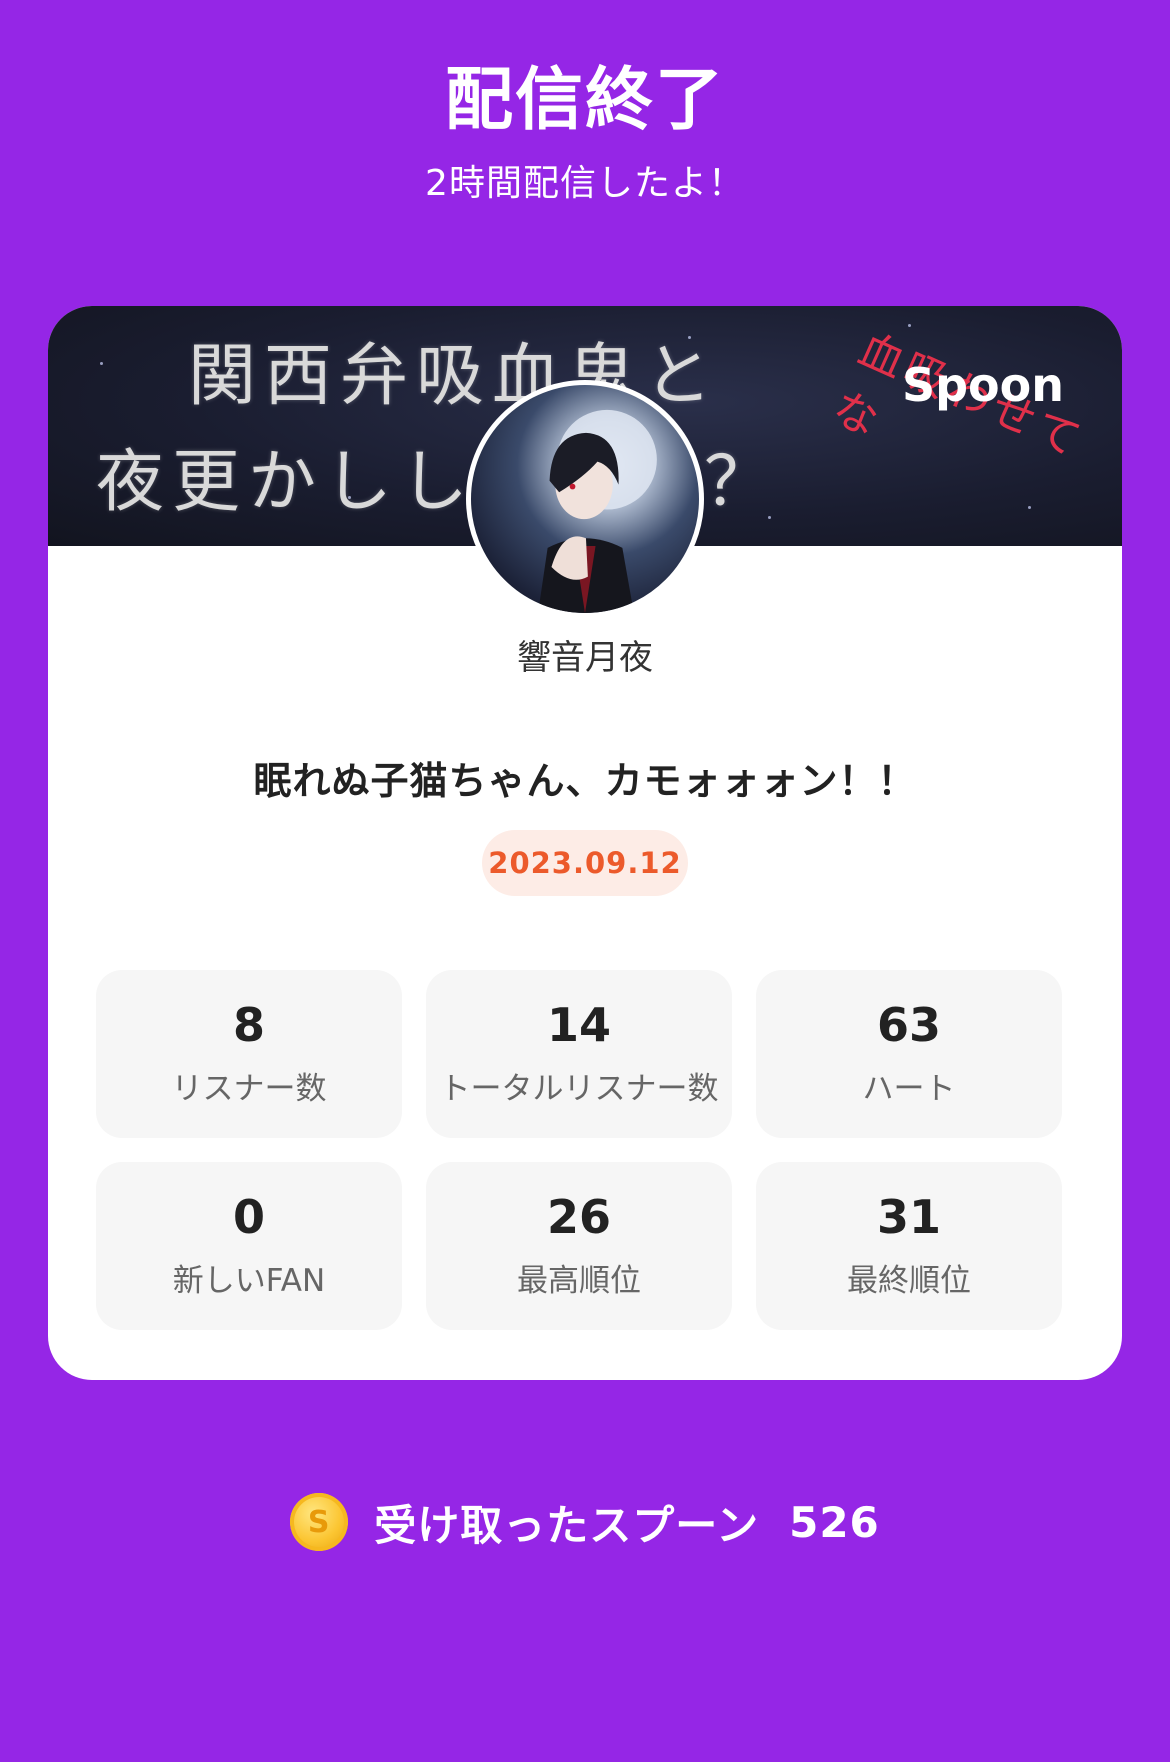  What do you see at coordinates (319, 1522) in the screenshot?
I see `spoon-coin-icon: S` at bounding box center [319, 1522].